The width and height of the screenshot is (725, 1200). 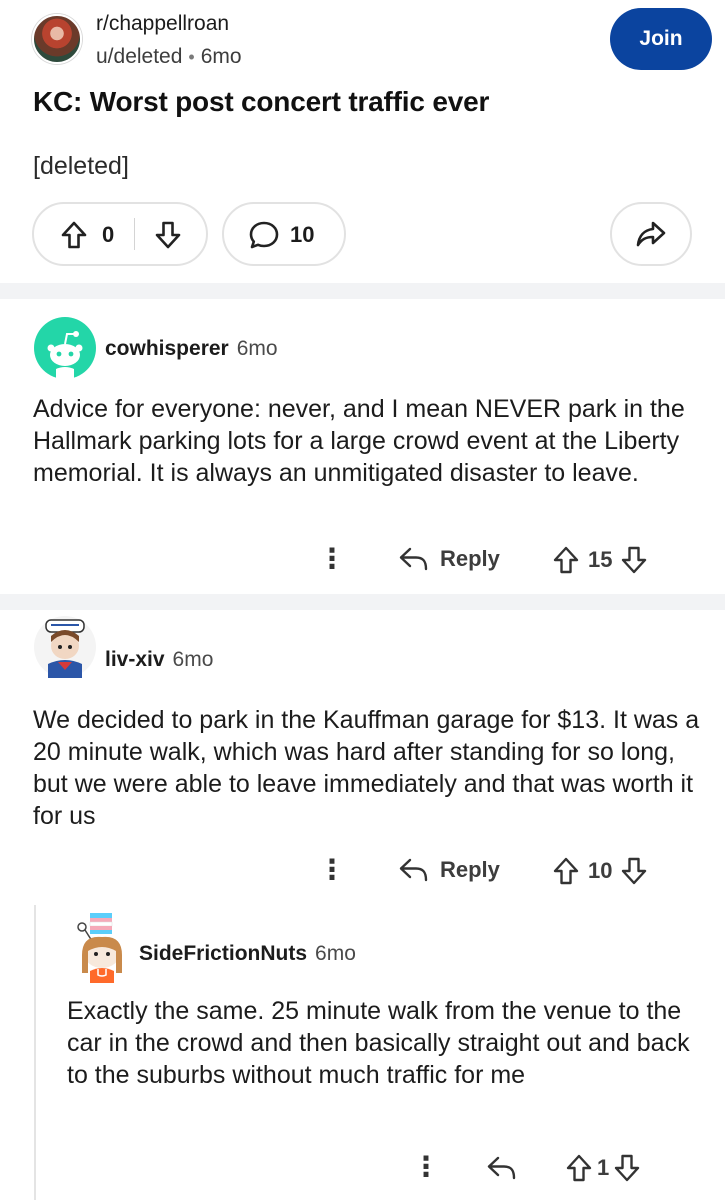 What do you see at coordinates (57, 39) in the screenshot?
I see `subreddit-avatar` at bounding box center [57, 39].